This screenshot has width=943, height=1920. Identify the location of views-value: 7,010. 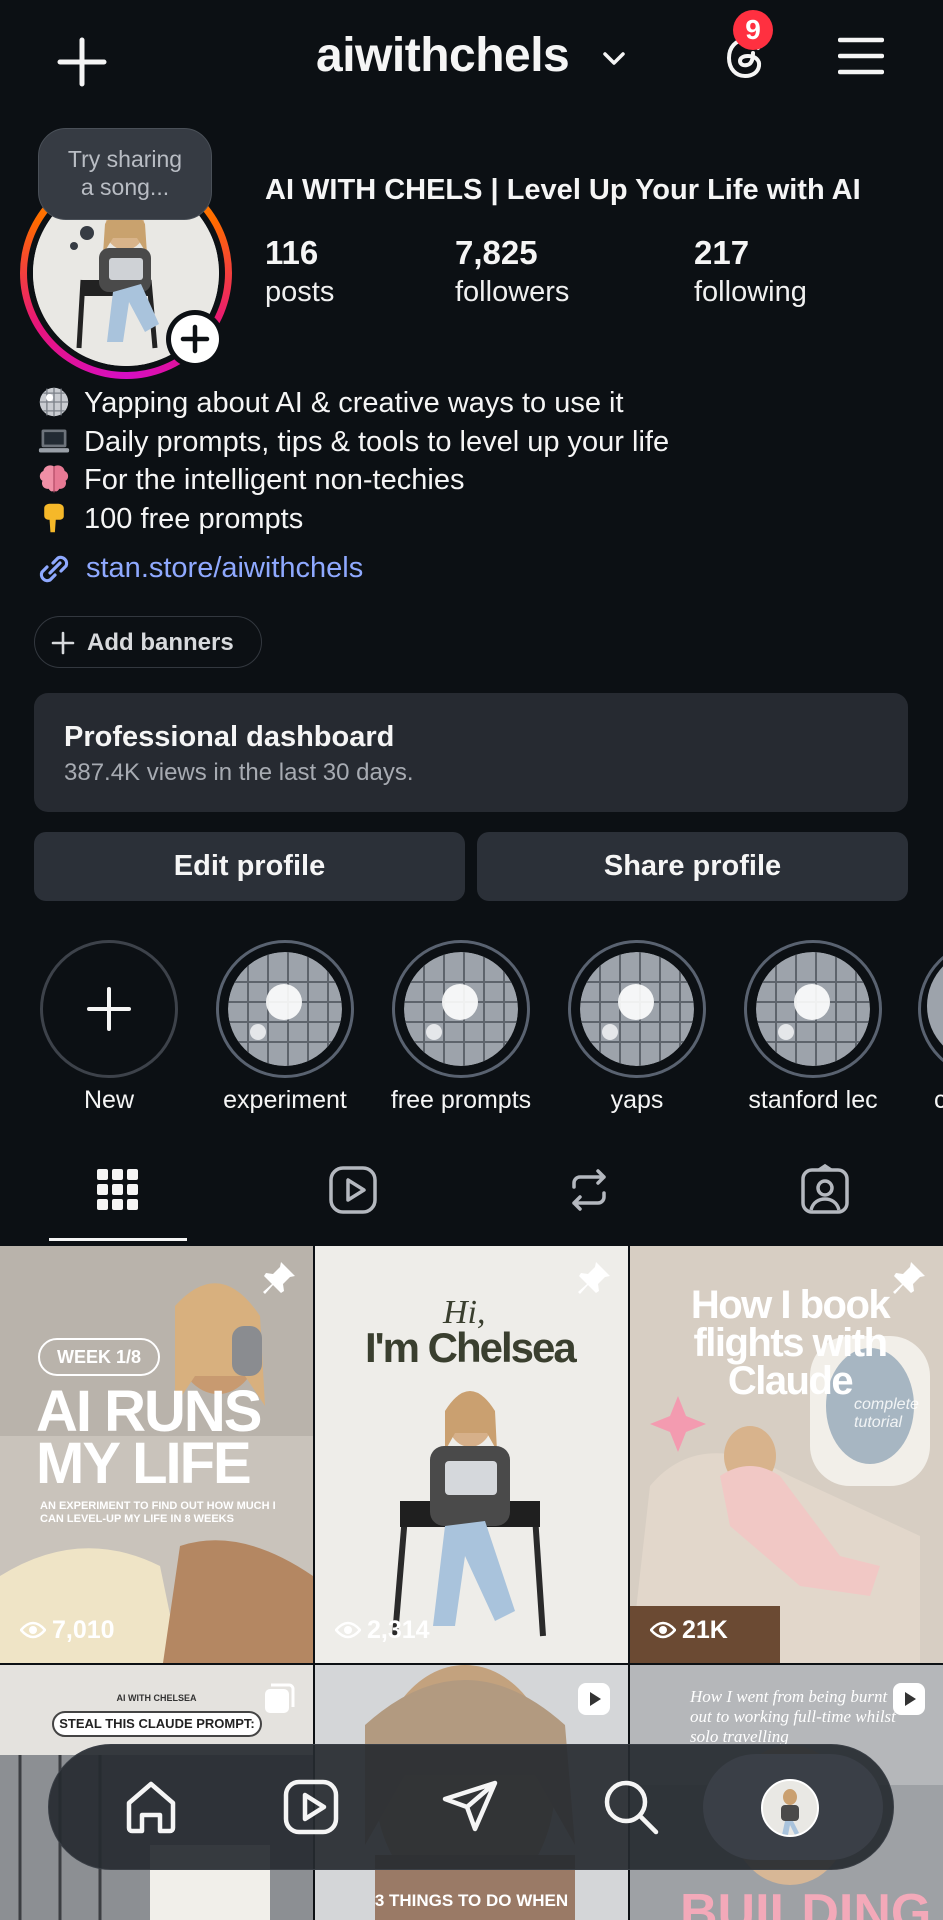
(83, 1630).